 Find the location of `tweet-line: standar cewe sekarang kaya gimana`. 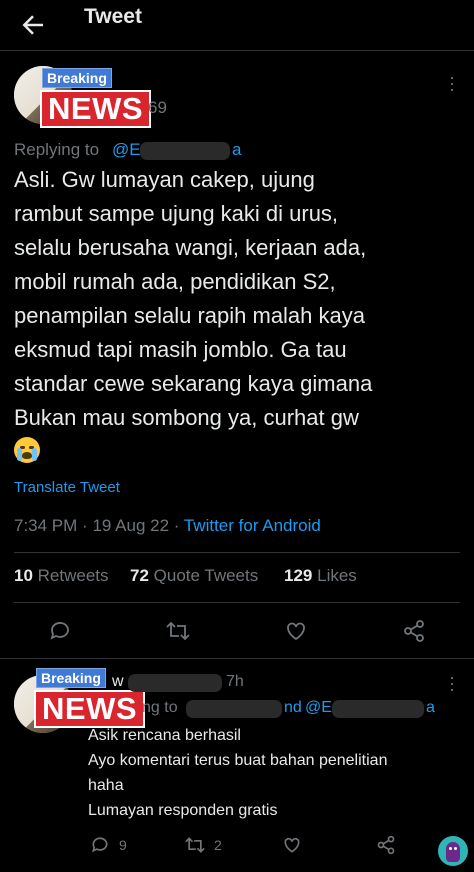

tweet-line: standar cewe sekarang kaya gimana is located at coordinates (193, 383).